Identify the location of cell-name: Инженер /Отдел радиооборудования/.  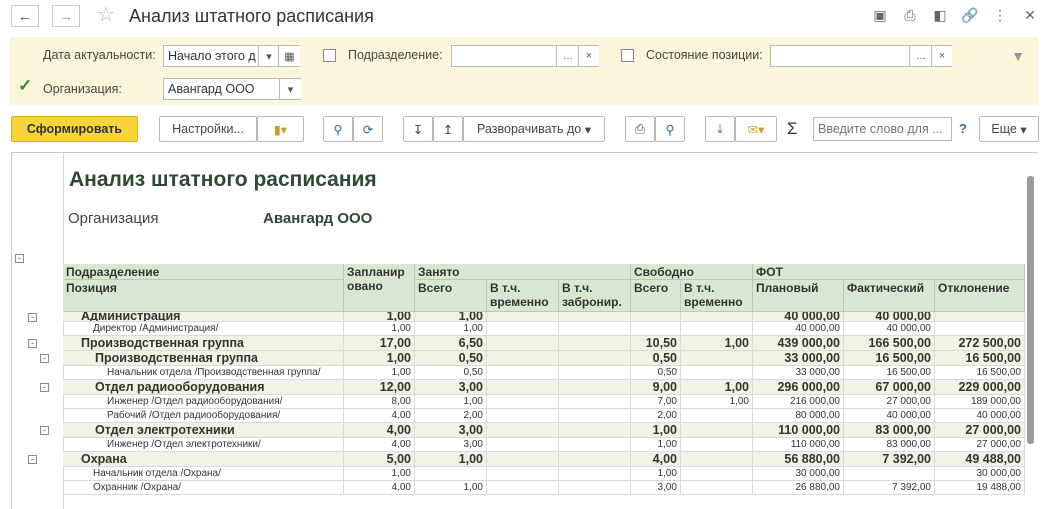
(203, 401).